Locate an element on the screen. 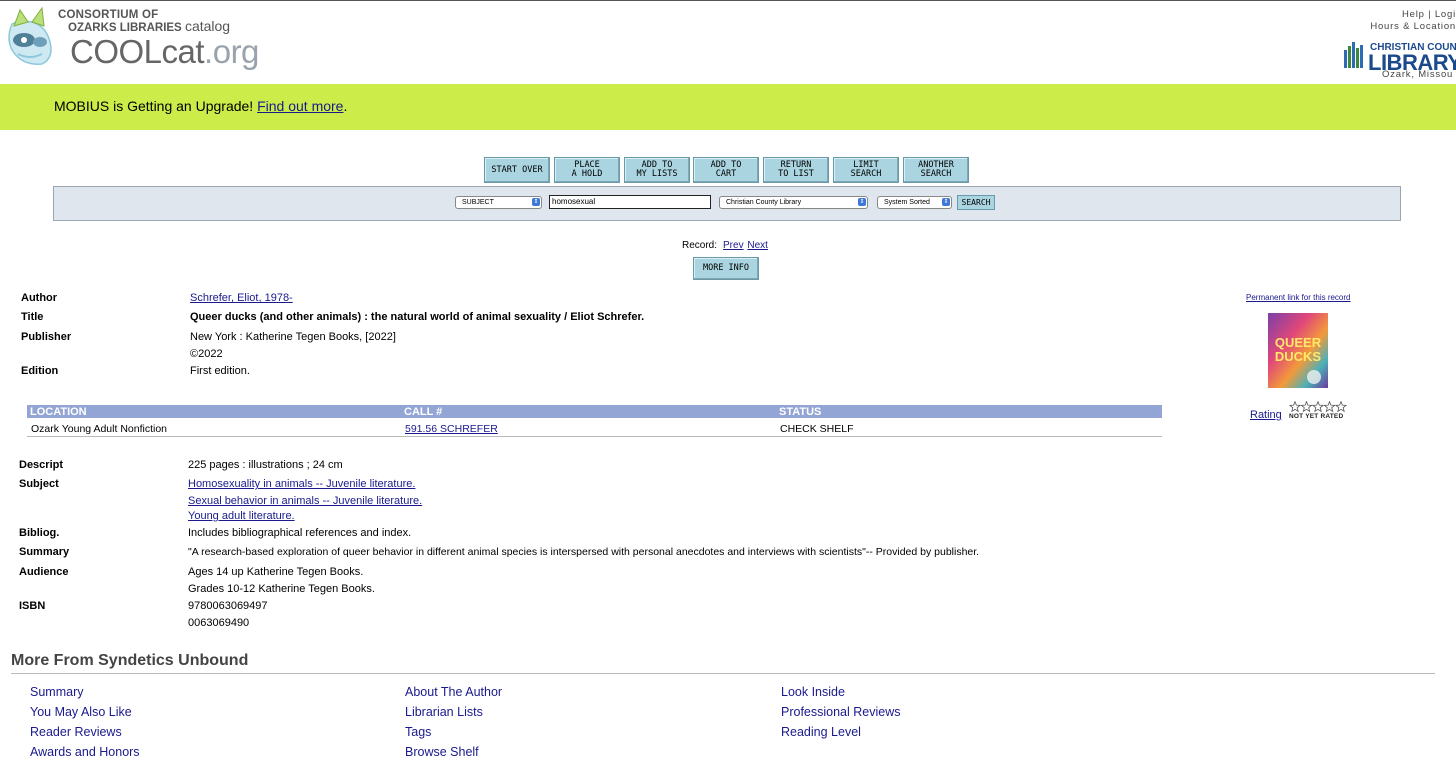  syndetics-librarian-lists-link: Librarian Lists is located at coordinates (444, 712).